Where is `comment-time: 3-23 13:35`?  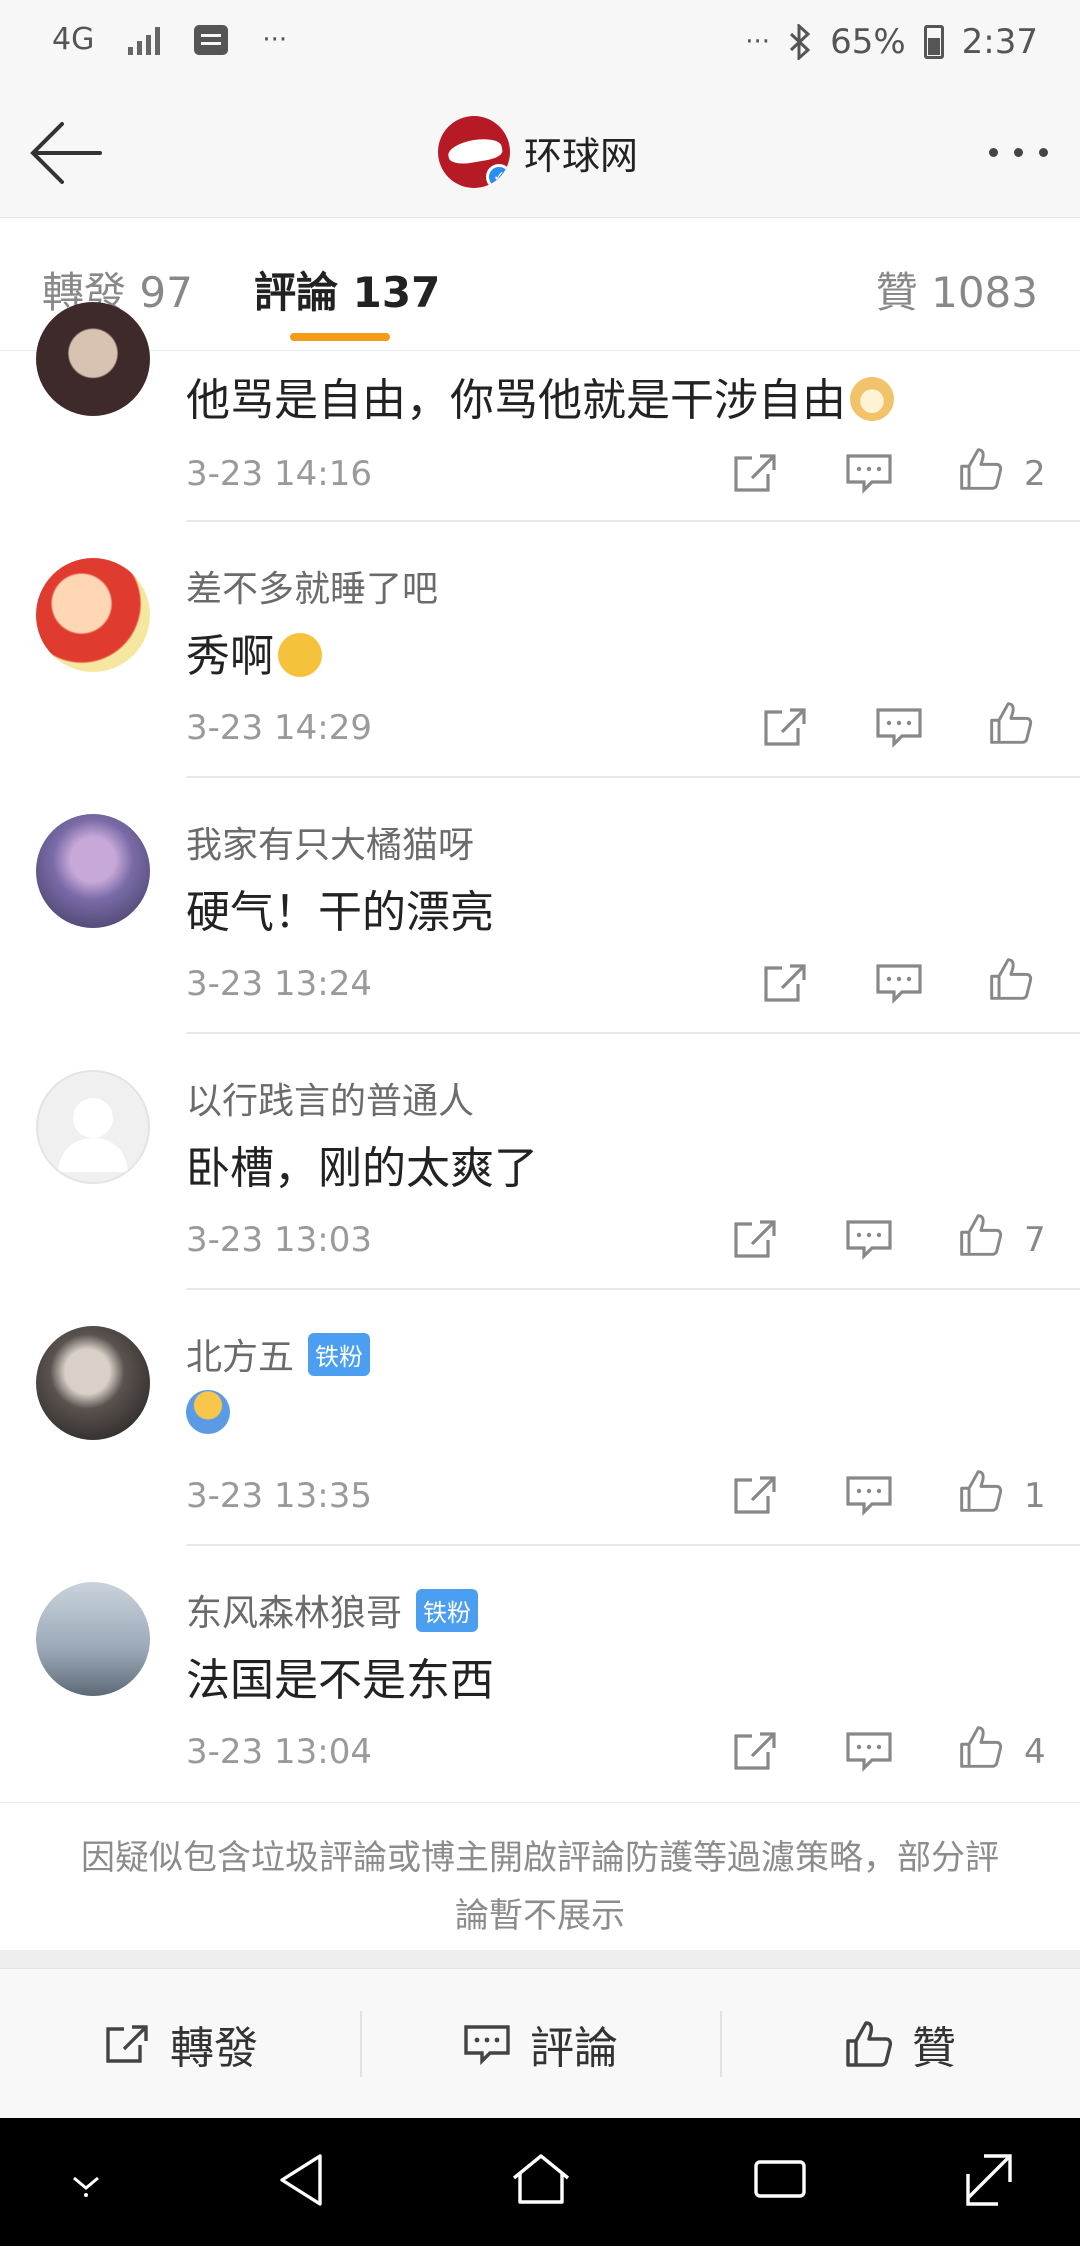
comment-time: 3-23 13:35 is located at coordinates (279, 1496).